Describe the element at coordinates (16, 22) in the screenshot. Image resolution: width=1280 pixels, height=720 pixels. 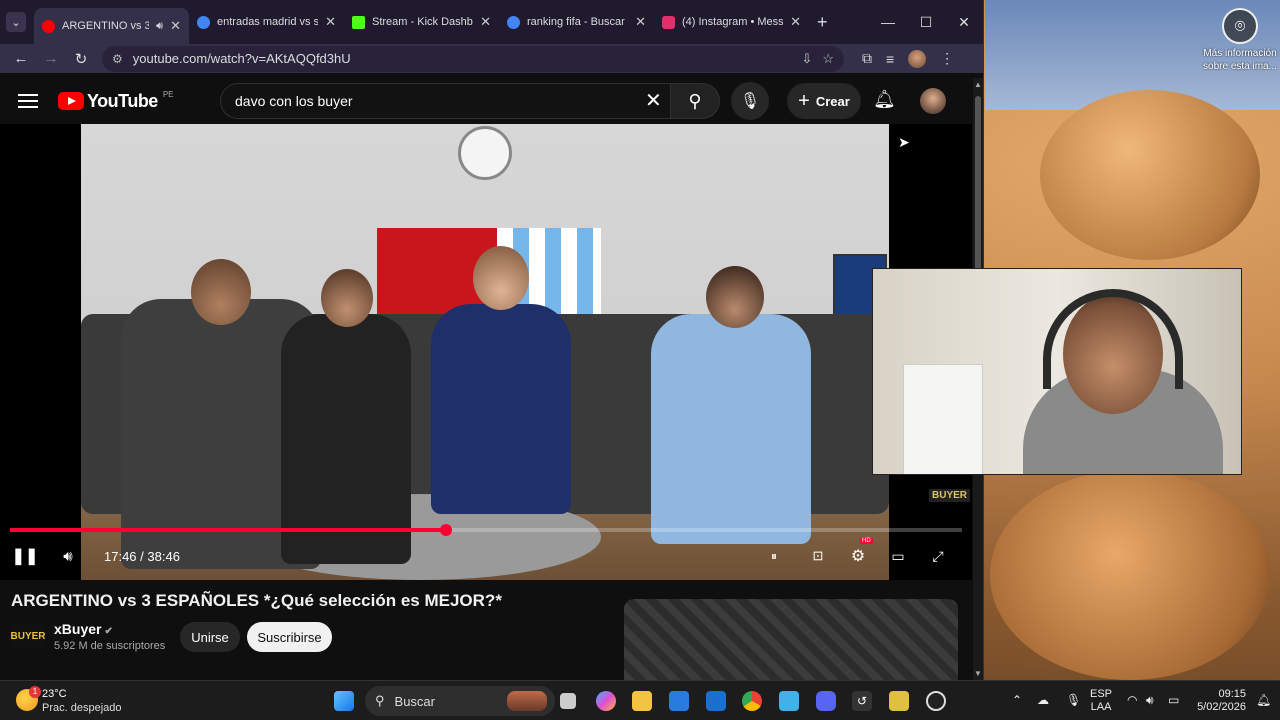
I see `tab-search-icon: ⌄` at that location.